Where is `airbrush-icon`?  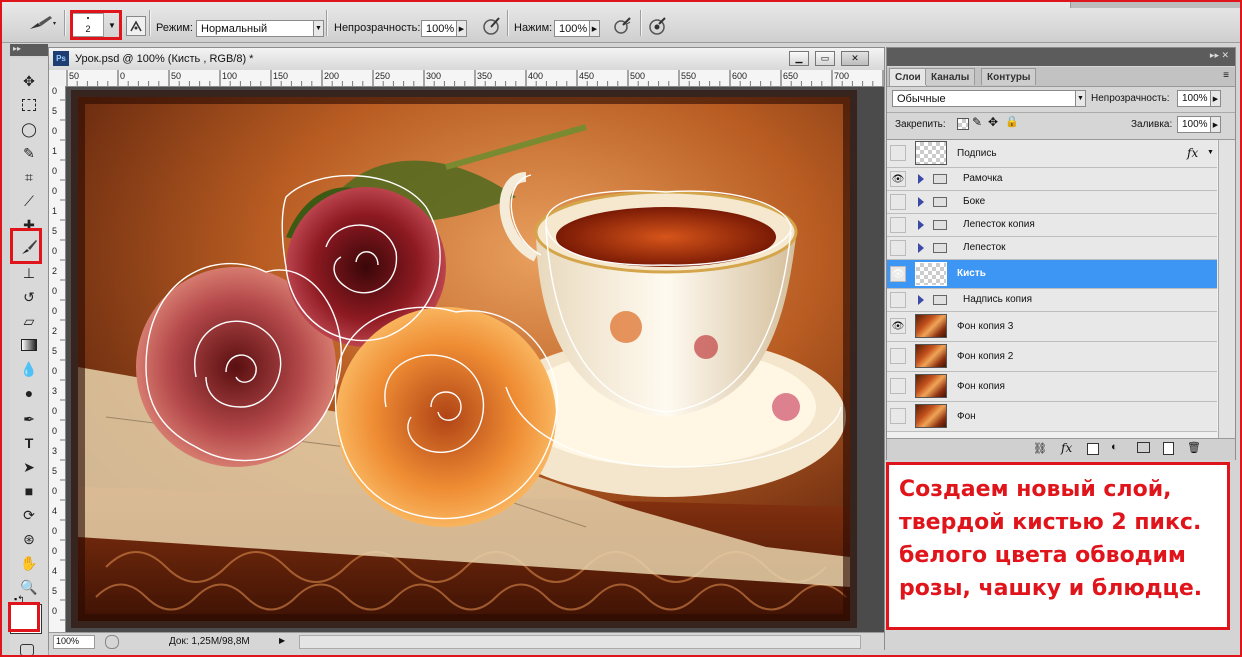
airbrush-icon is located at coordinates (623, 26).